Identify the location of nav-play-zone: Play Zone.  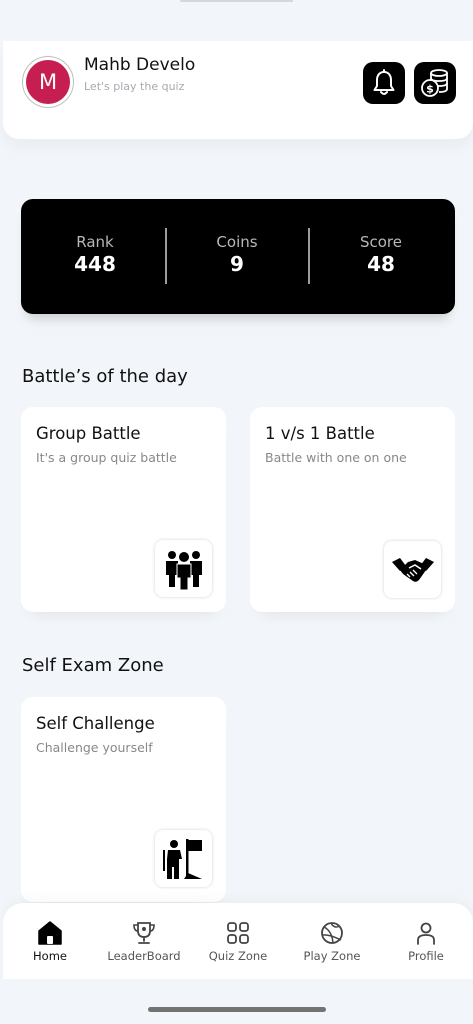
(332, 941).